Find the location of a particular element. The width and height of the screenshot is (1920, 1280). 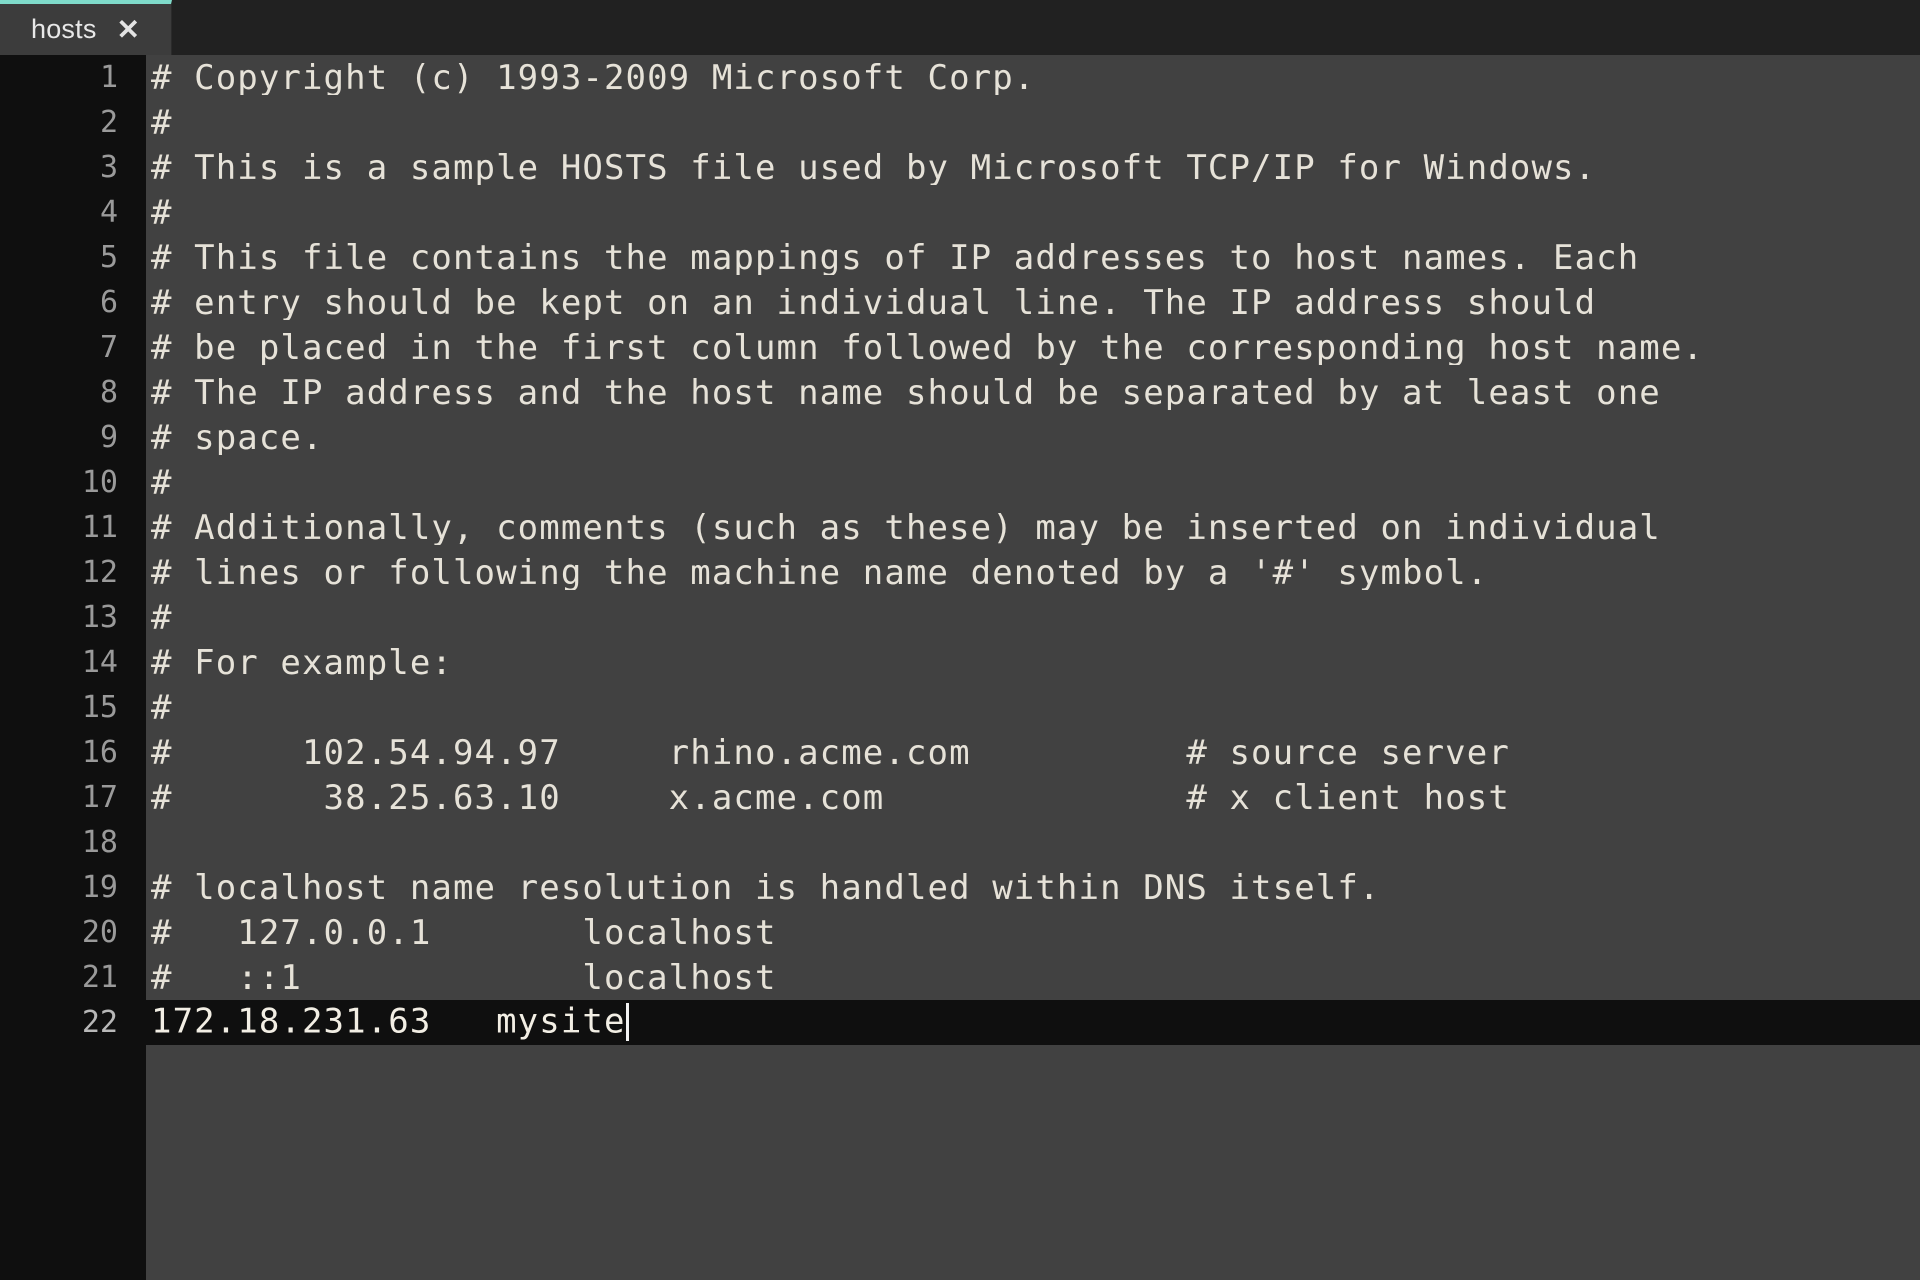

tab-label: hosts is located at coordinates (63, 29).